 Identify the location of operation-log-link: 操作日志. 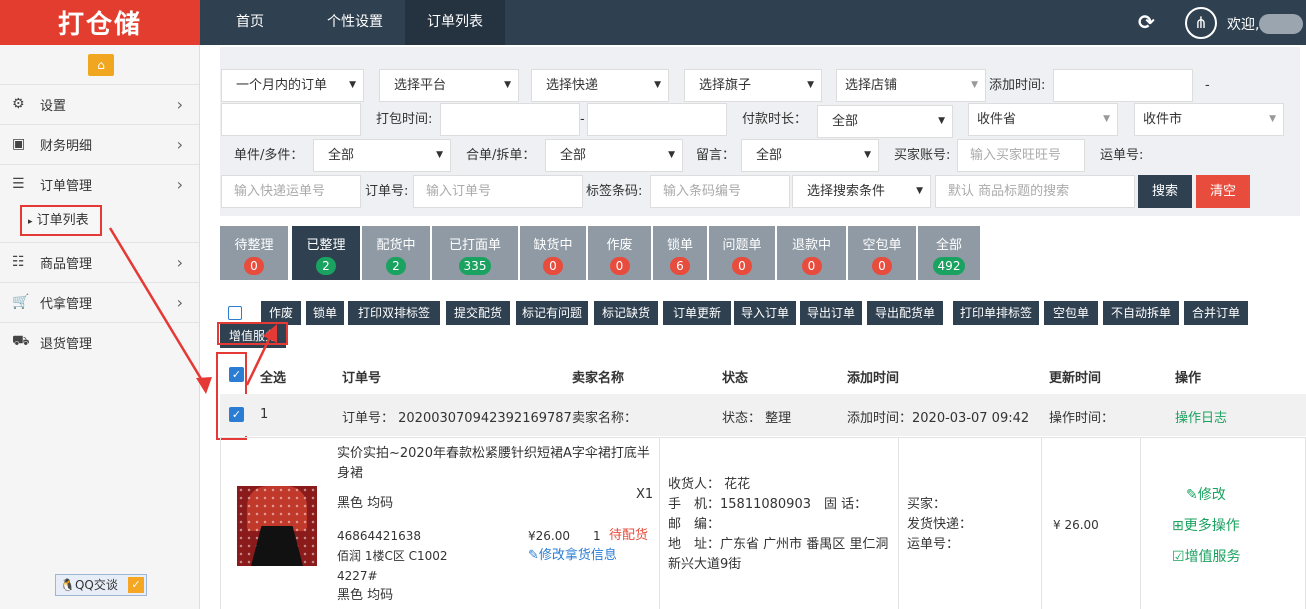
(1201, 416).